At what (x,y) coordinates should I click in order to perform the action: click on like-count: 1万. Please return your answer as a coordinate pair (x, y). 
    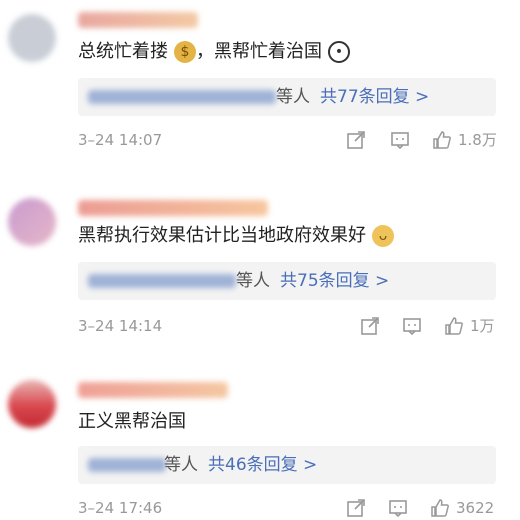
    Looking at the image, I should click on (482, 326).